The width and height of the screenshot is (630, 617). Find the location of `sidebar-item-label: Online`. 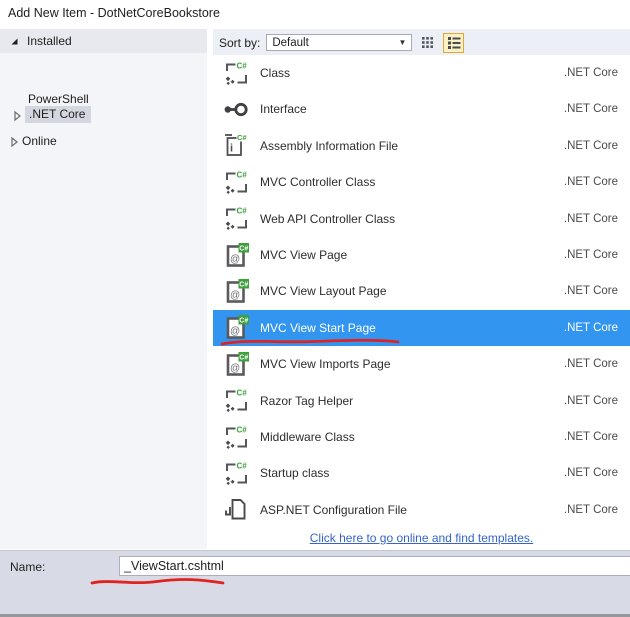

sidebar-item-label: Online is located at coordinates (39, 140).